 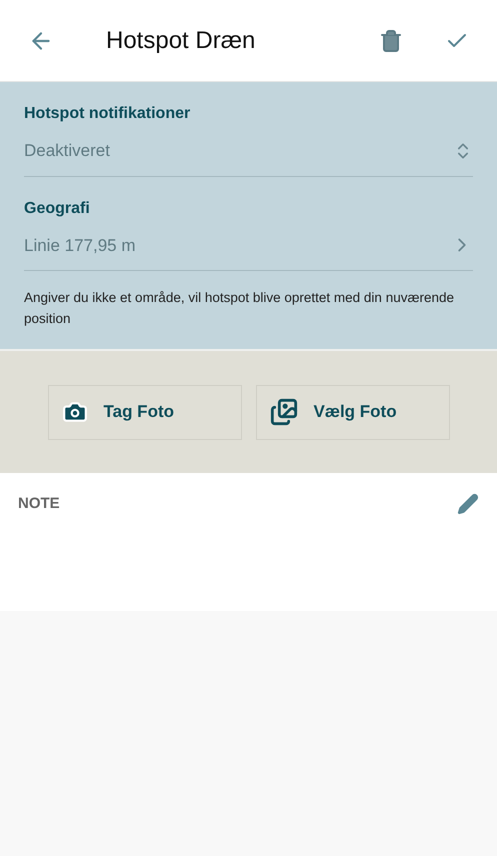 I want to click on photo-button: Vælg Foto, so click(x=353, y=412).